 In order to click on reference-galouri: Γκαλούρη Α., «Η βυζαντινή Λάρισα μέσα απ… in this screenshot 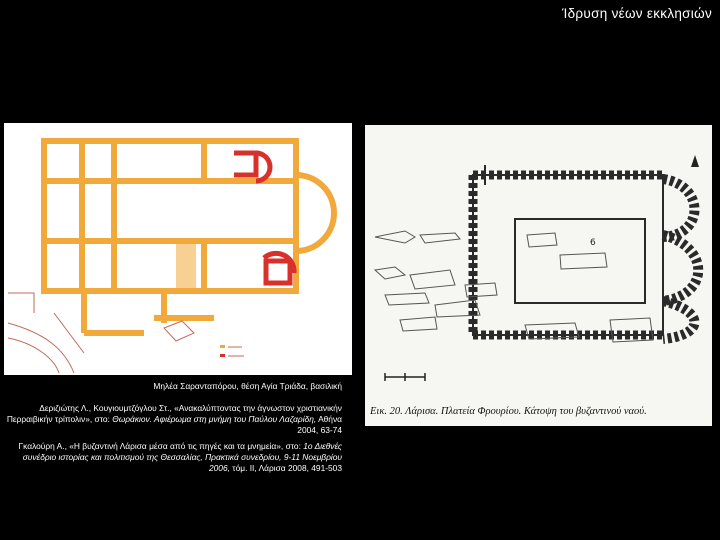, I will do `click(173, 457)`.